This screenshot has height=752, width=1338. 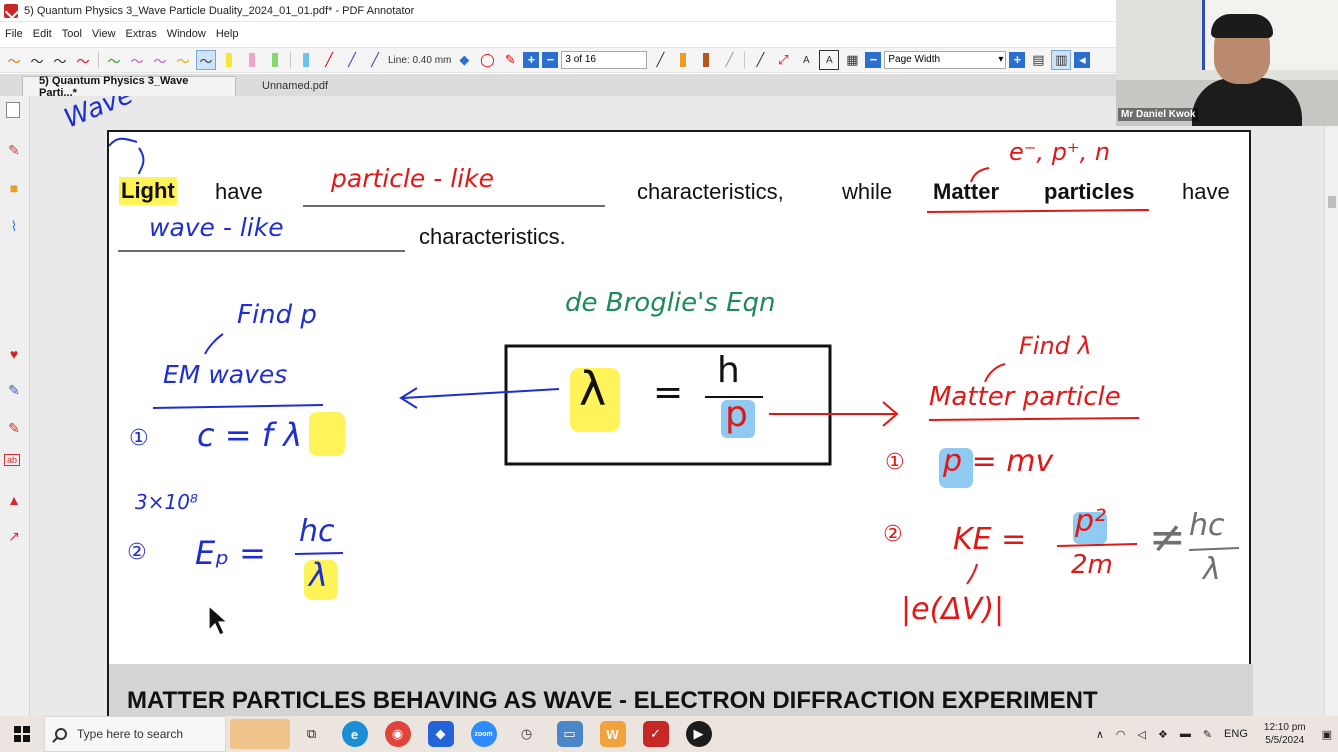 I want to click on line-width-label: Line: 0.40 mm, so click(x=419, y=60).